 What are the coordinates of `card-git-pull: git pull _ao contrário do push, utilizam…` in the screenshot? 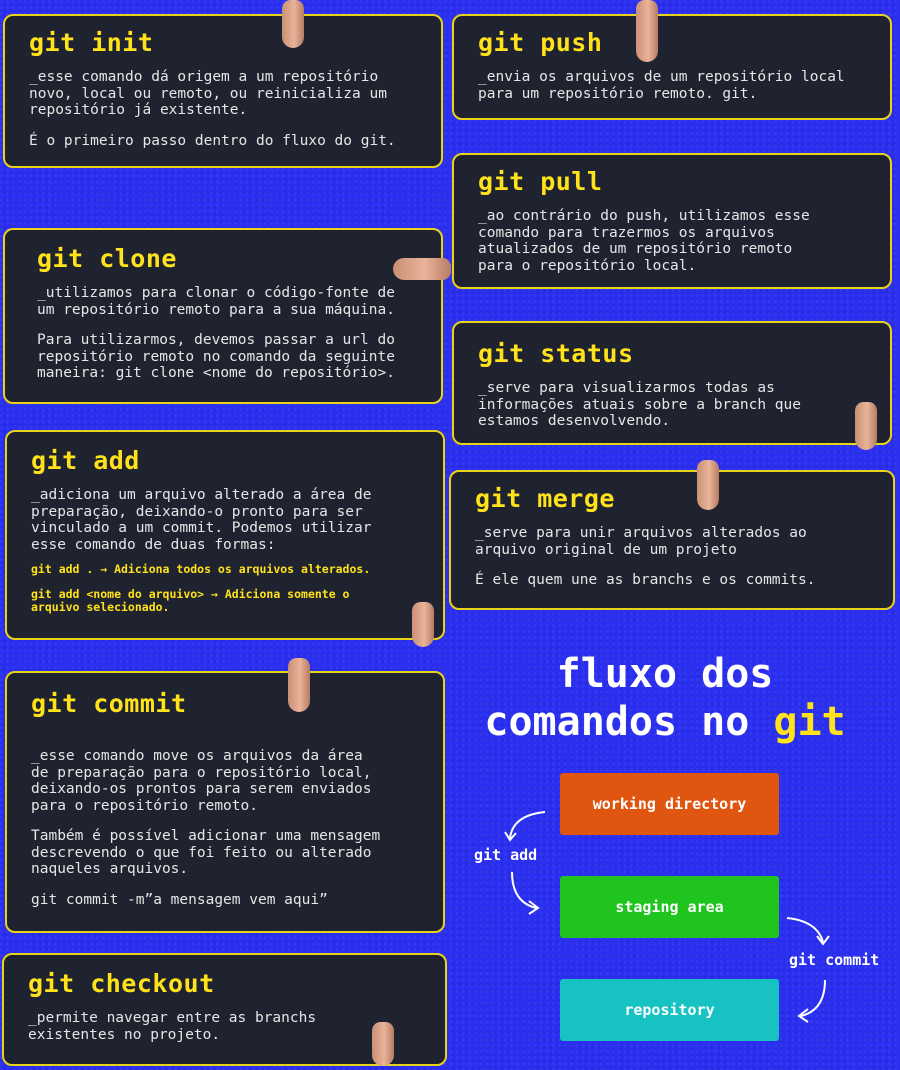 It's located at (672, 221).